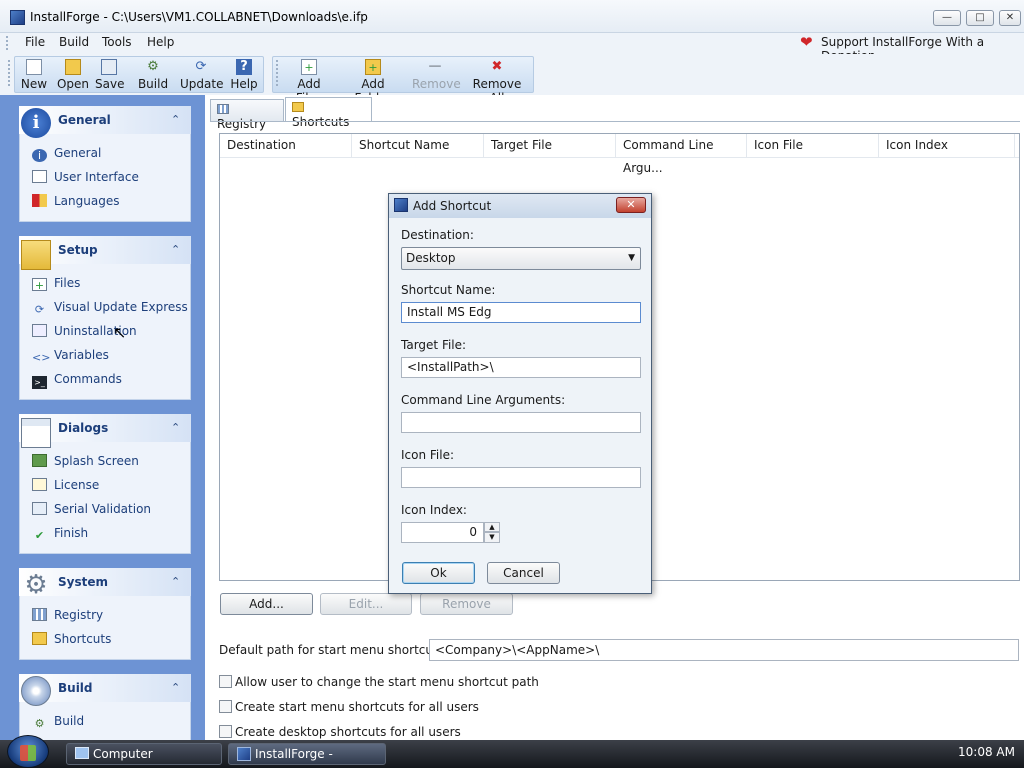 The image size is (1024, 784). Describe the element at coordinates (73, 75) in the screenshot. I see `open-button: Open` at that location.